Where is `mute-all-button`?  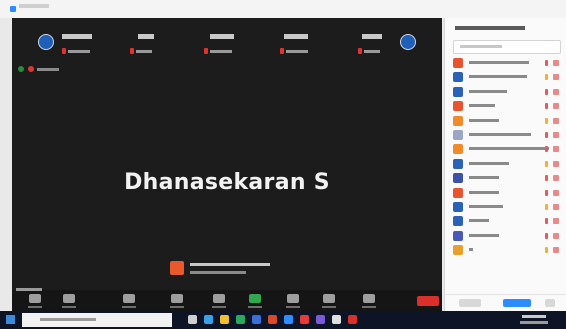 mute-all-button is located at coordinates (517, 303).